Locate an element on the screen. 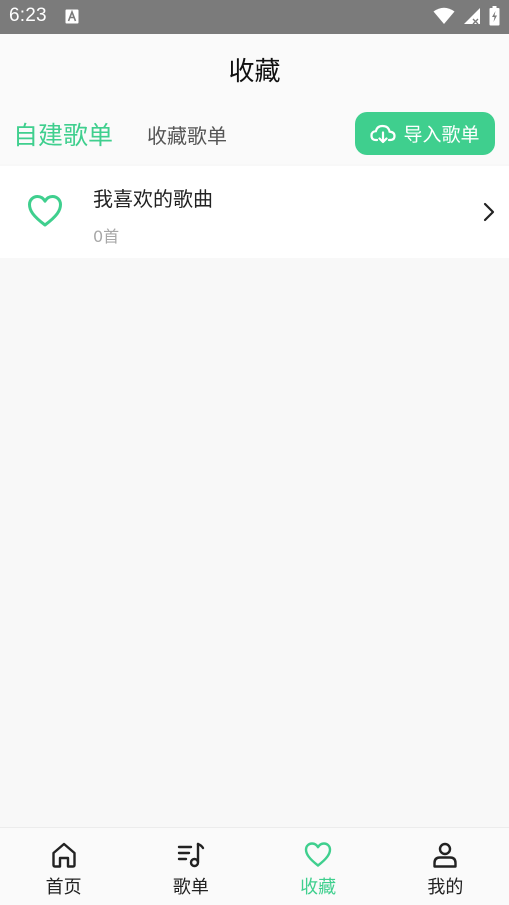 This screenshot has height=905, width=509. user-icon is located at coordinates (445, 855).